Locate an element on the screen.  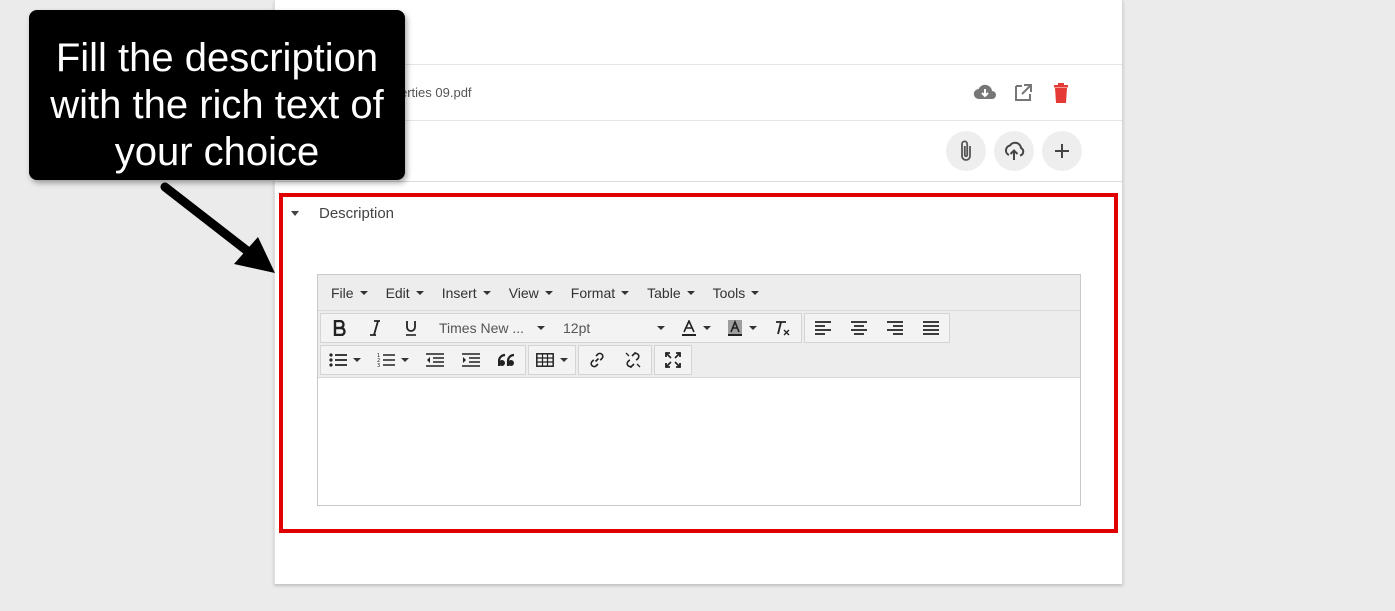
attachment-actions is located at coordinates (1023, 93).